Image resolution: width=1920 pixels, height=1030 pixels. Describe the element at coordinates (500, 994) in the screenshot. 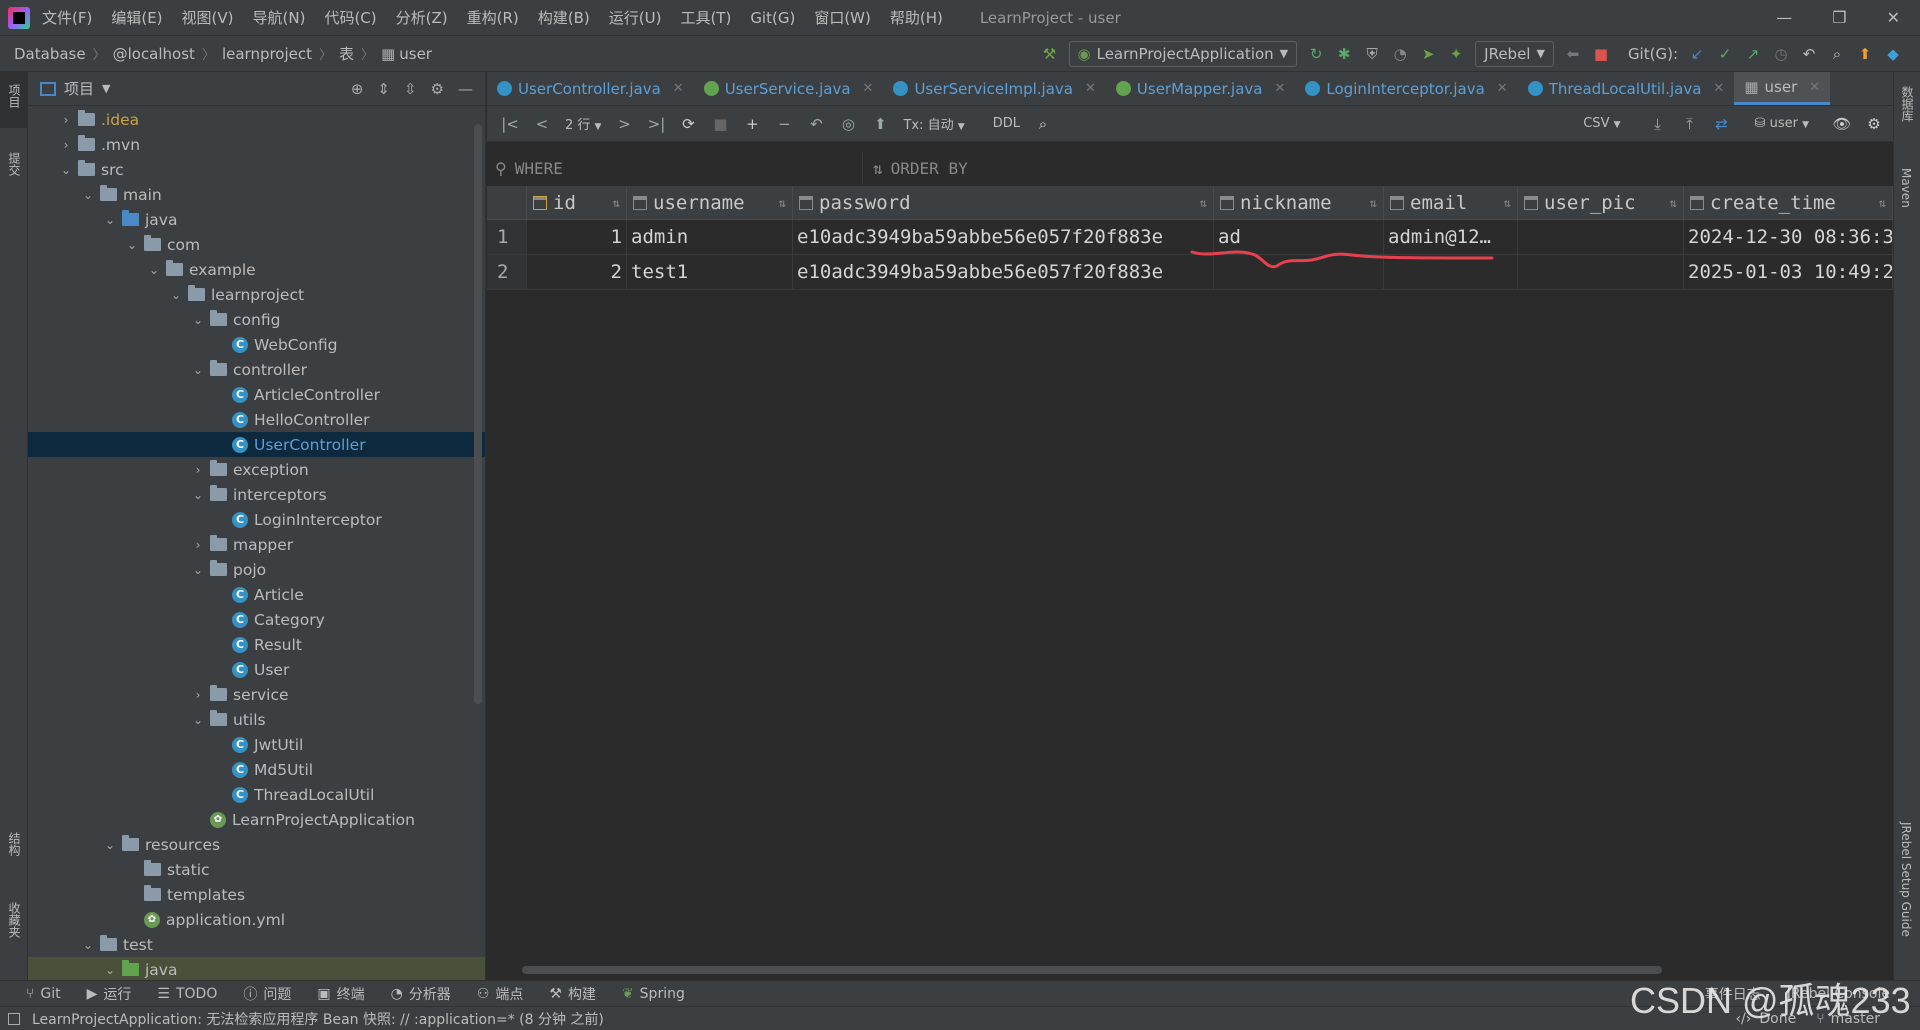

I see `endpoints-tool-button: ⚇ 端点` at that location.